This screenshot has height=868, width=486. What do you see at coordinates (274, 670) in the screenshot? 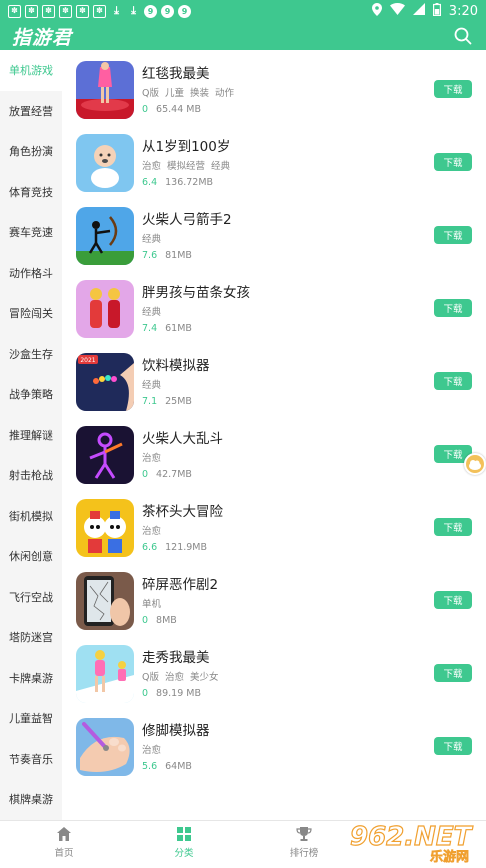
I see `list-item: 走秀我最美 Q版 治愈 美少女 0 89.19 MB 下载` at bounding box center [274, 670].